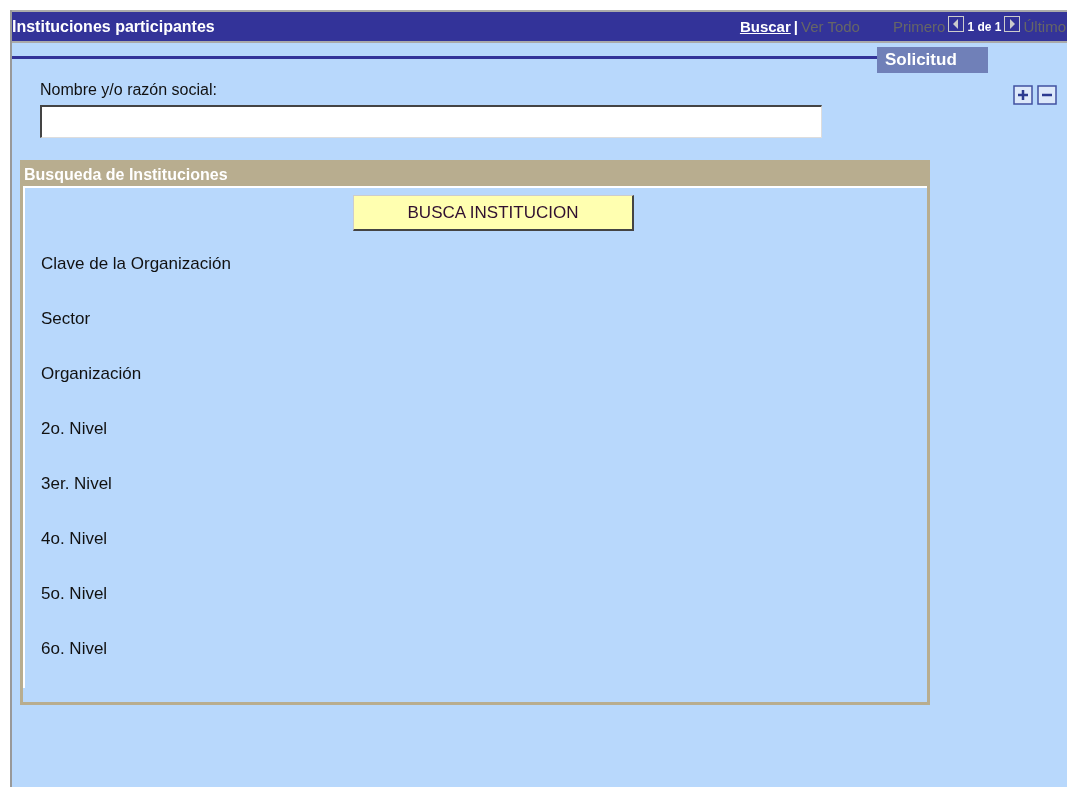 The width and height of the screenshot is (1067, 787). What do you see at coordinates (75, 539) in the screenshot?
I see `field-label: 4o. Nivel` at bounding box center [75, 539].